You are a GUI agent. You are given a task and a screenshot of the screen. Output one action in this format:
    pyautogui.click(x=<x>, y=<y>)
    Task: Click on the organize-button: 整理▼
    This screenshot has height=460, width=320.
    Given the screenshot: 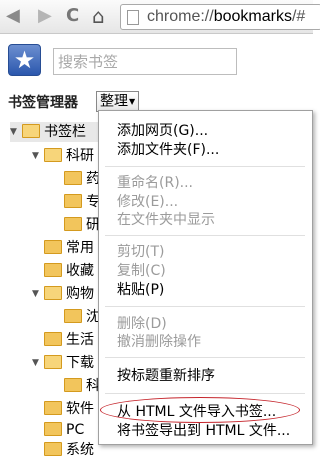 What is the action you would take?
    pyautogui.click(x=118, y=101)
    